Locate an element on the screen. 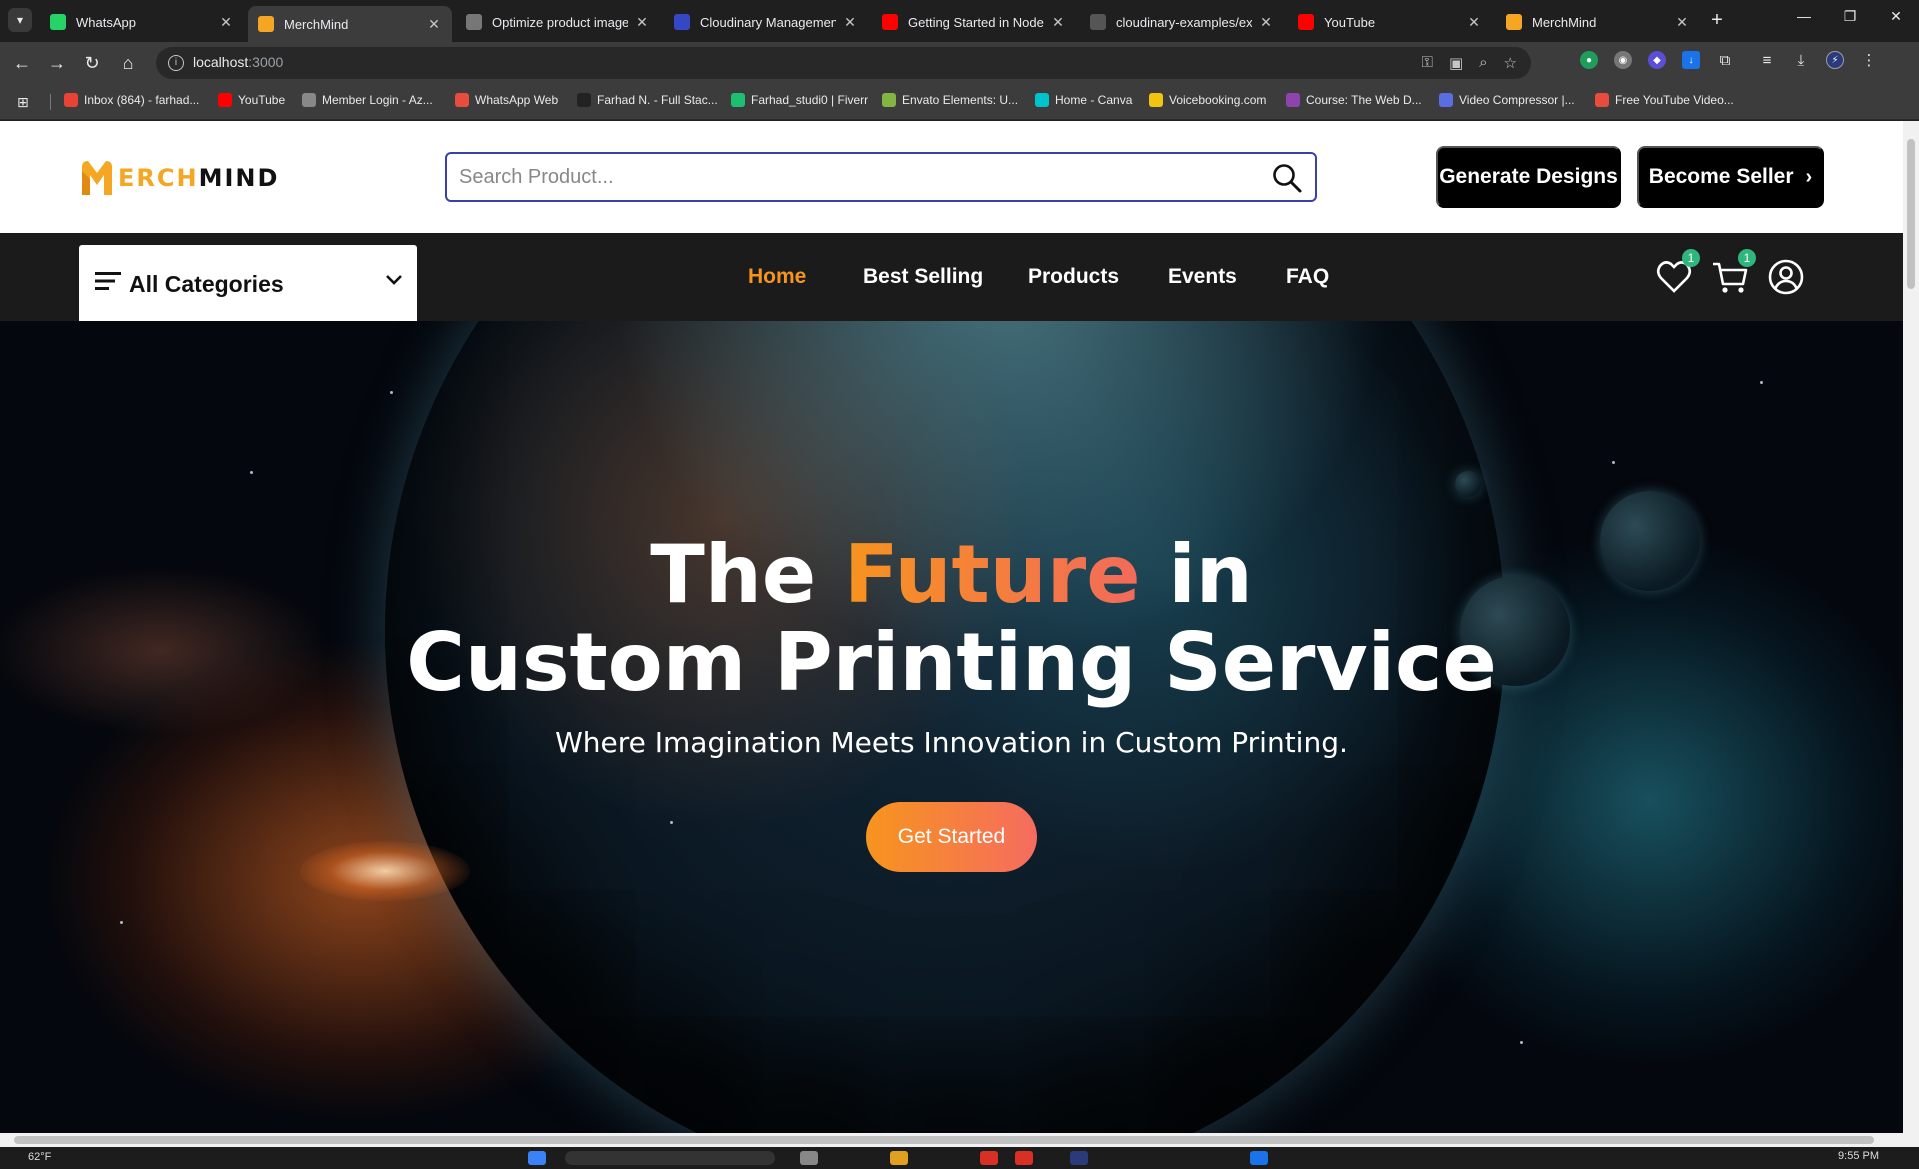  profile-avatar-icon: ⚡ is located at coordinates (1835, 60).